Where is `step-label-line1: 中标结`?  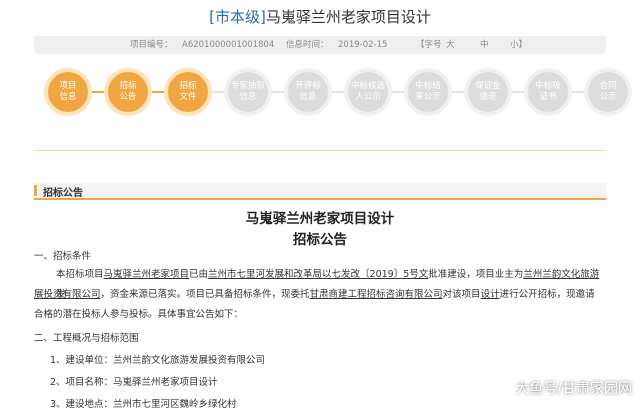
step-label-line1: 中标结 is located at coordinates (428, 86).